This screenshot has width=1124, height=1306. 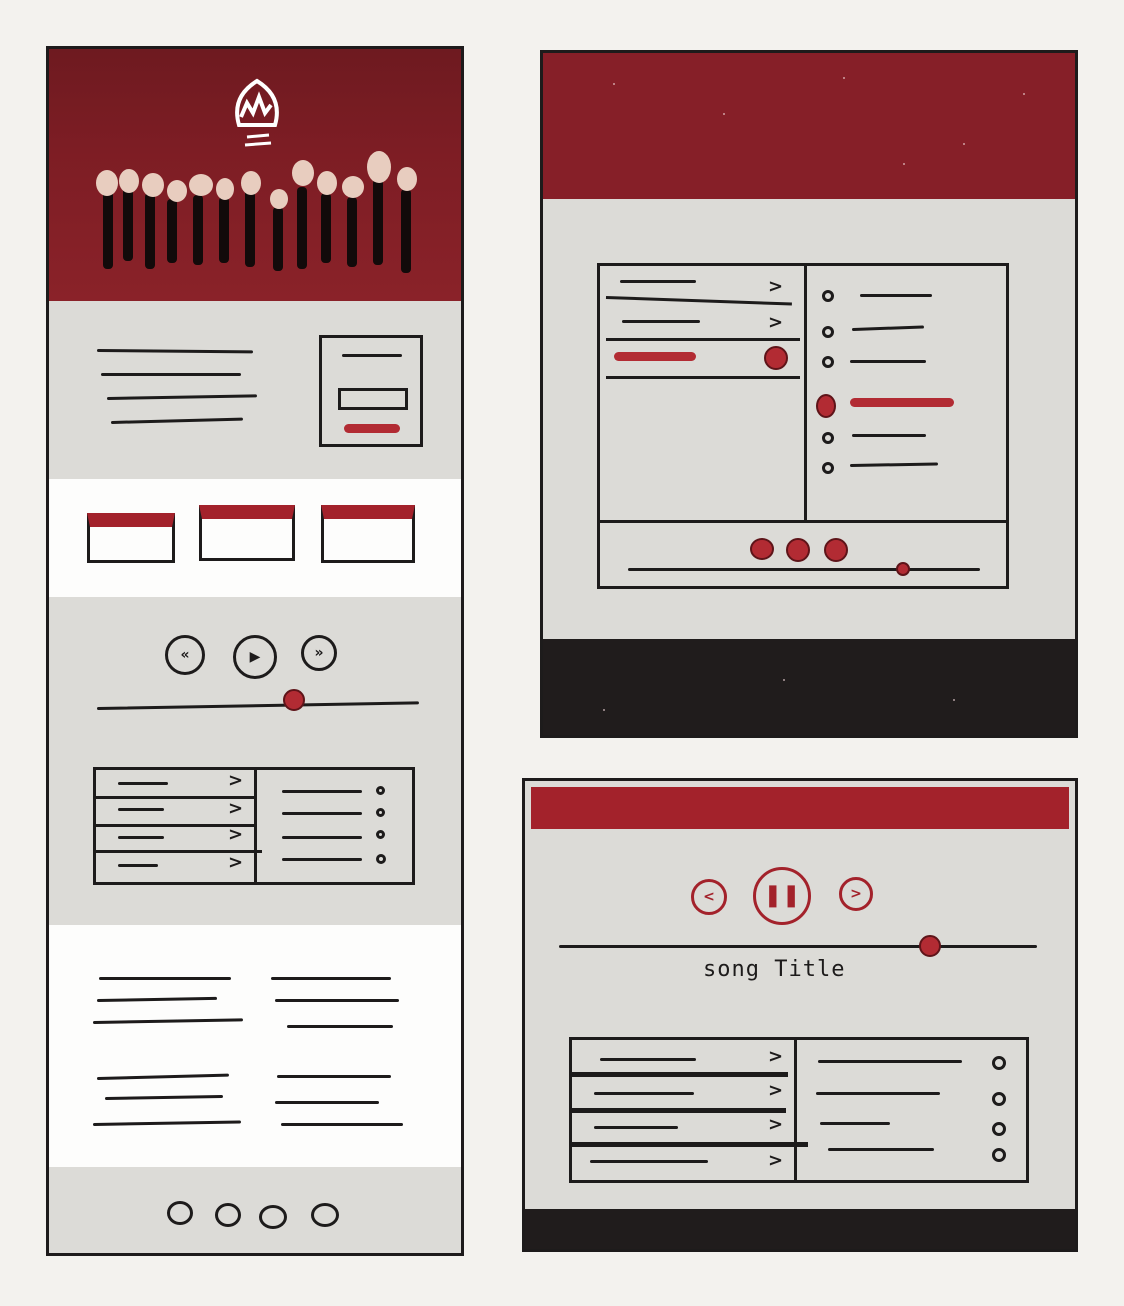 What do you see at coordinates (185, 655) in the screenshot?
I see `rewind-icon: «` at bounding box center [185, 655].